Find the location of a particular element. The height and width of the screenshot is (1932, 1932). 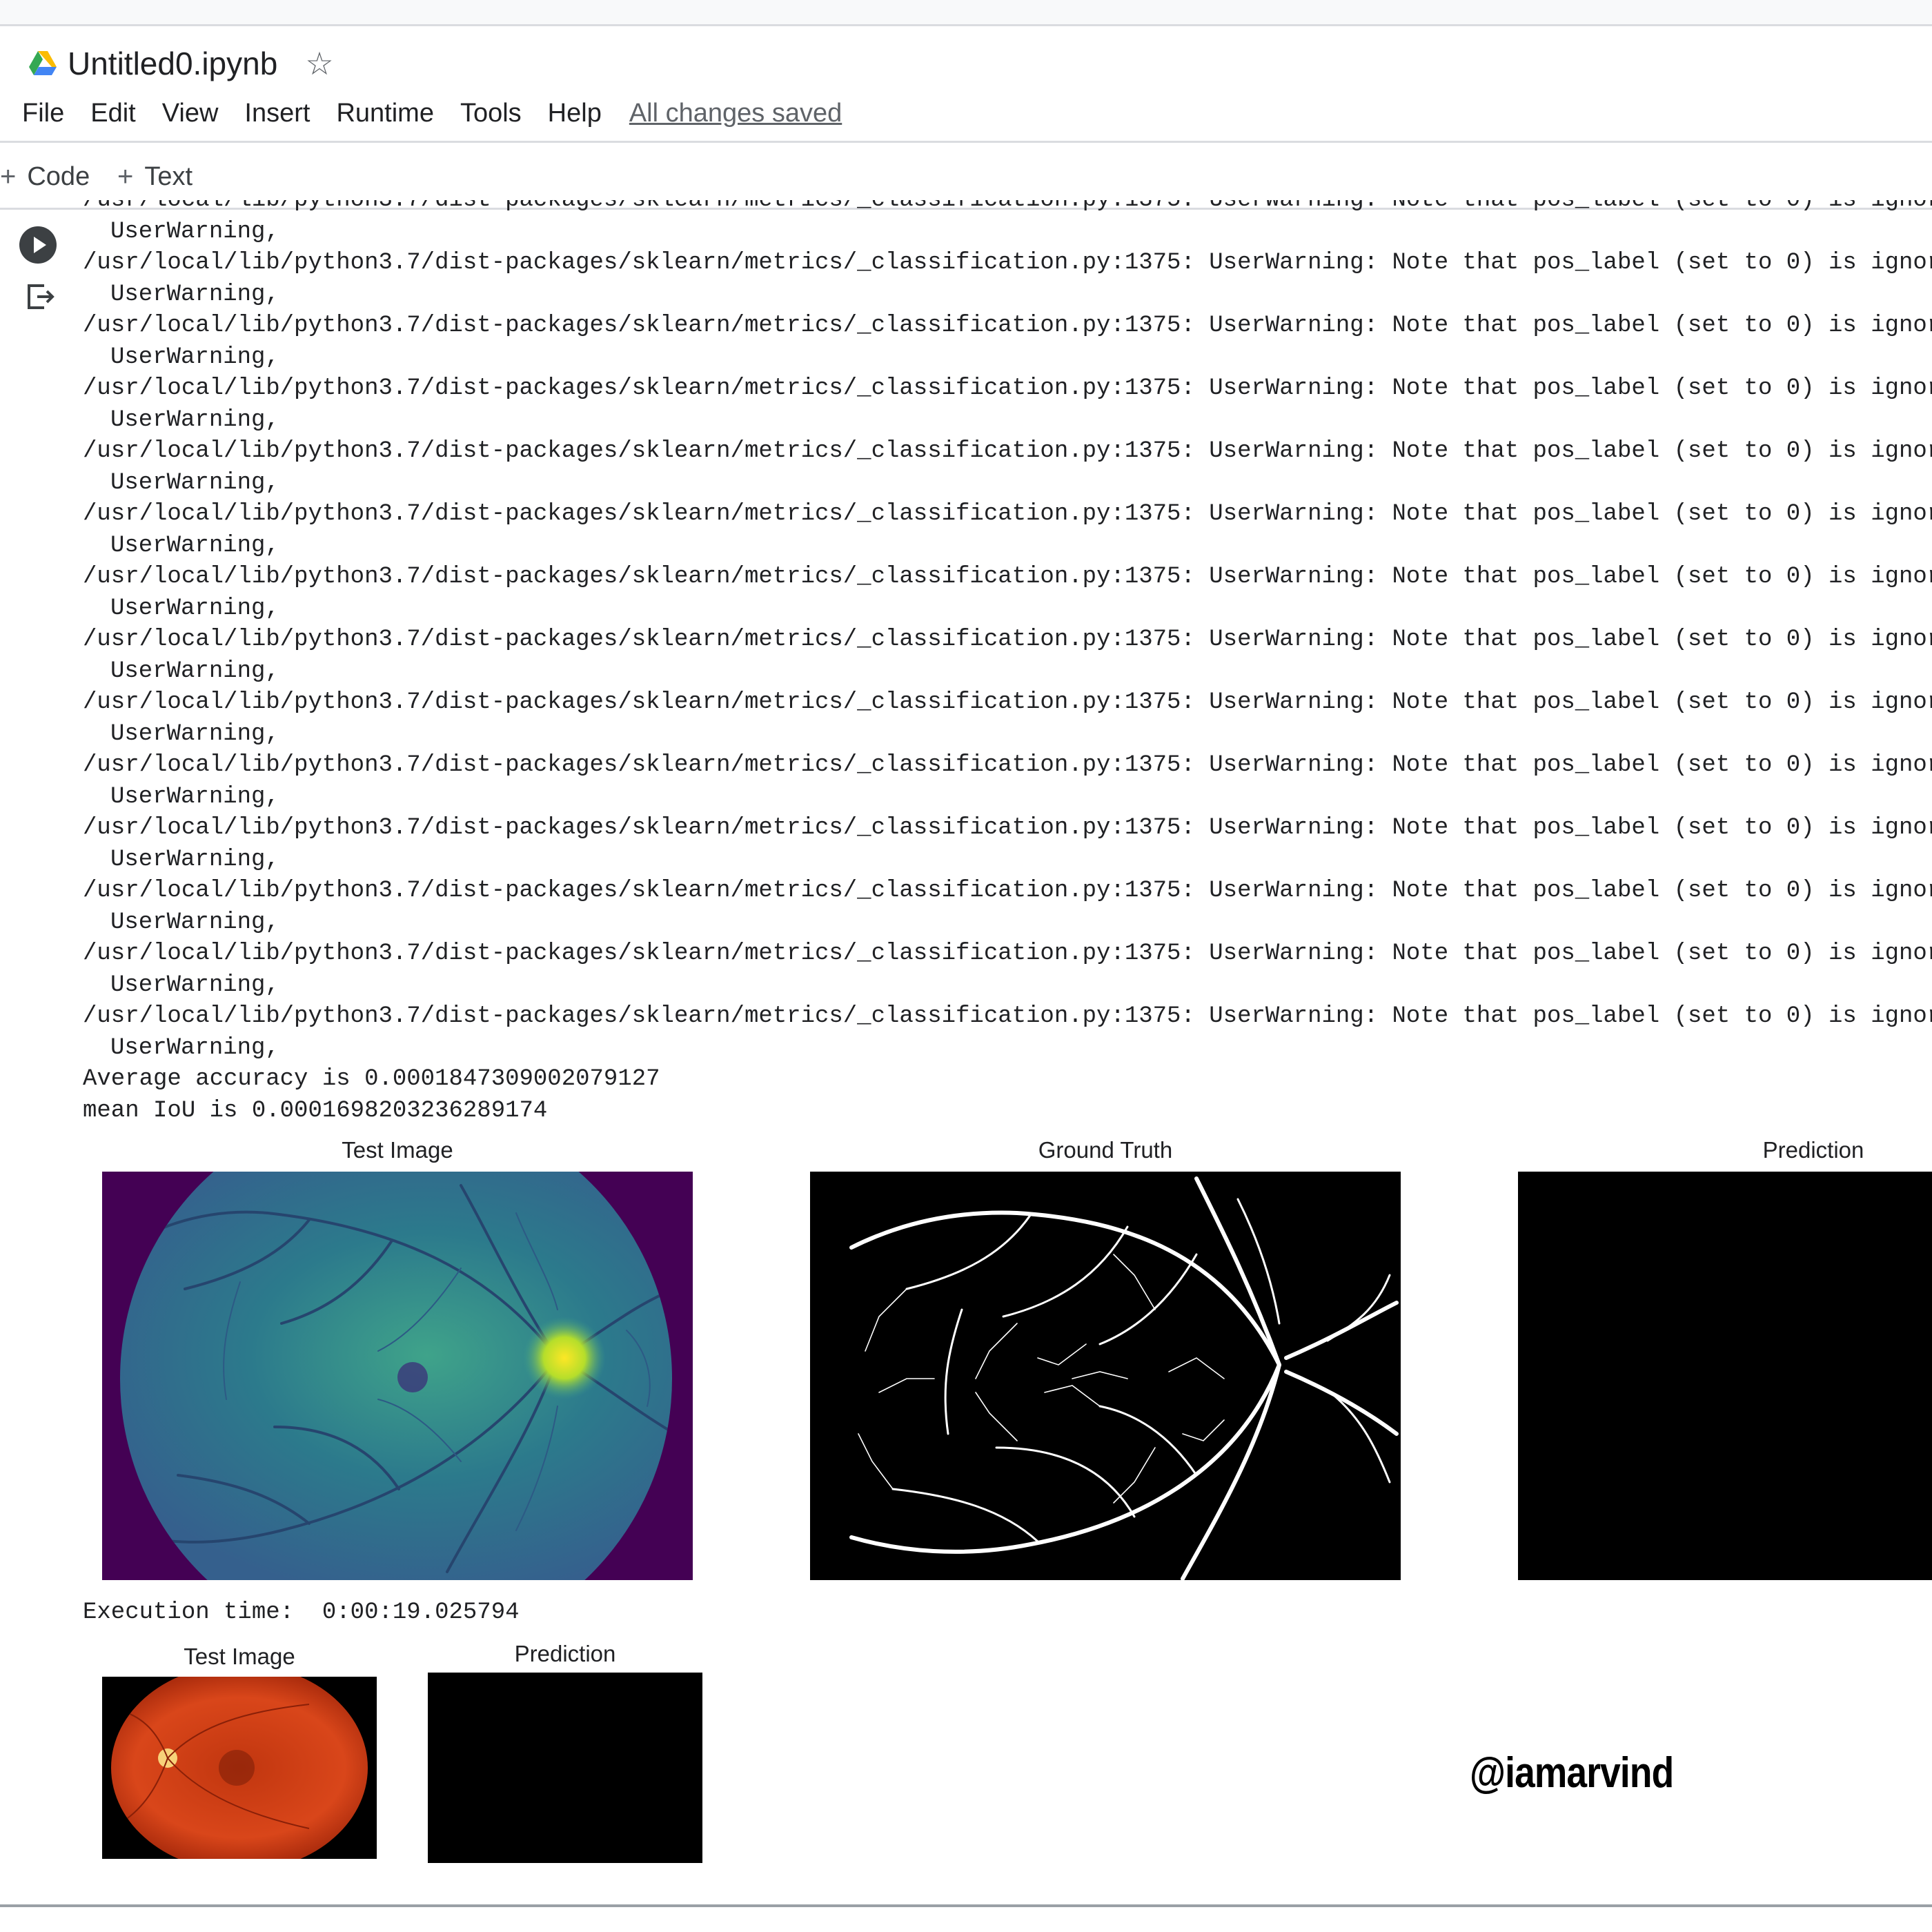

run-cell-button is located at coordinates (38, 245).